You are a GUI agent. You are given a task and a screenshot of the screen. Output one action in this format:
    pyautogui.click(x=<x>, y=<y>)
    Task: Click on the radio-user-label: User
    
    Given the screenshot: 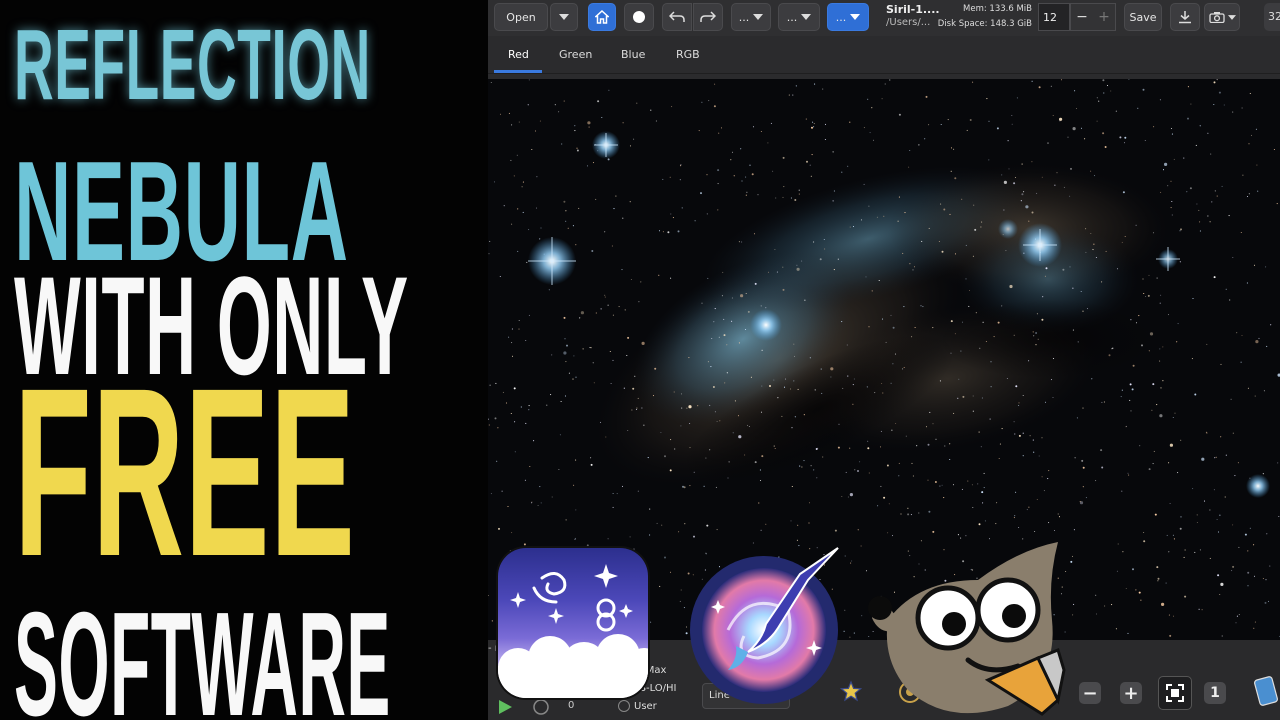 What is the action you would take?
    pyautogui.click(x=645, y=706)
    